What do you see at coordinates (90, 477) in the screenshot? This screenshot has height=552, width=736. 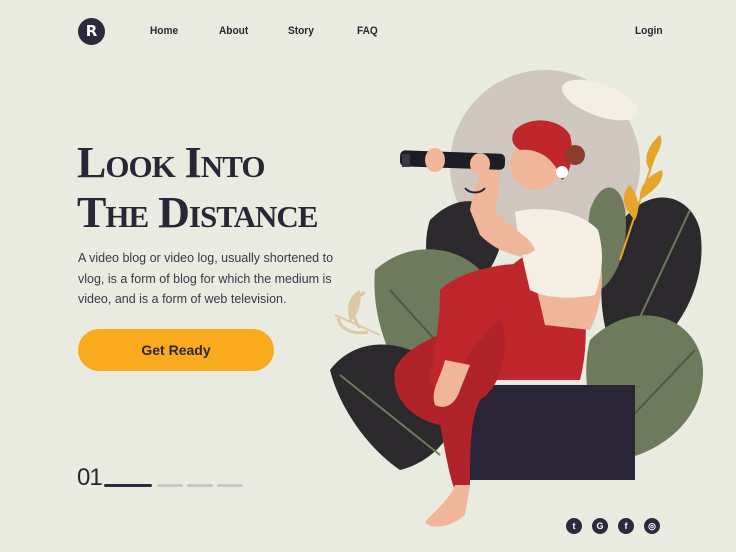 I see `slide-number: 01` at bounding box center [90, 477].